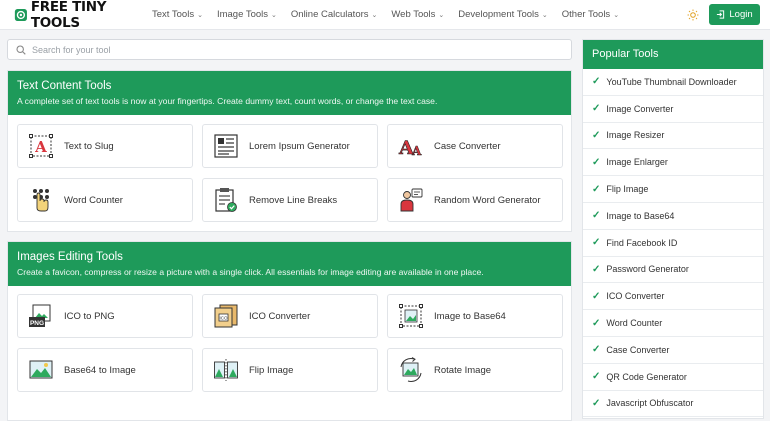 The height and width of the screenshot is (421, 770). Describe the element at coordinates (642, 242) in the screenshot. I see `sidebar-item-label: Find Facebook ID` at that location.